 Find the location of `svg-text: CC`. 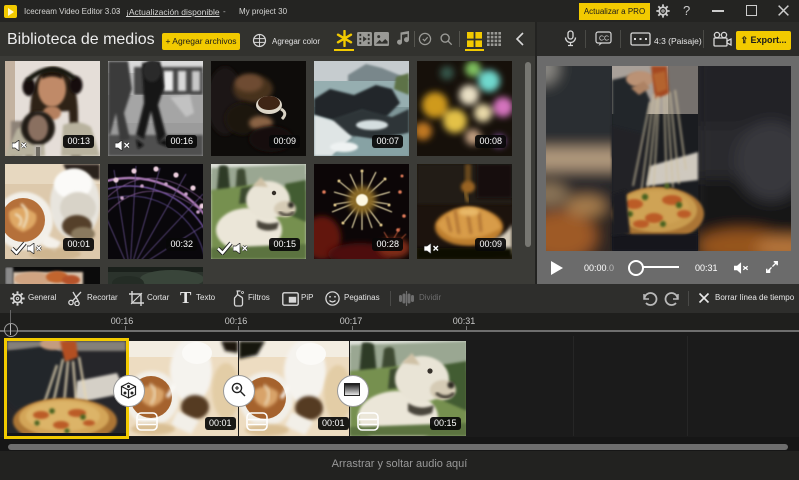

svg-text: CC is located at coordinates (604, 39).